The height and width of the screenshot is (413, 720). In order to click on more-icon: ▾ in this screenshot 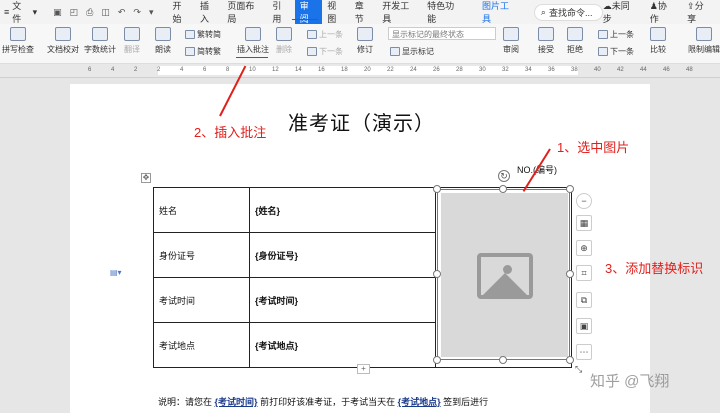, I will do `click(151, 12)`.